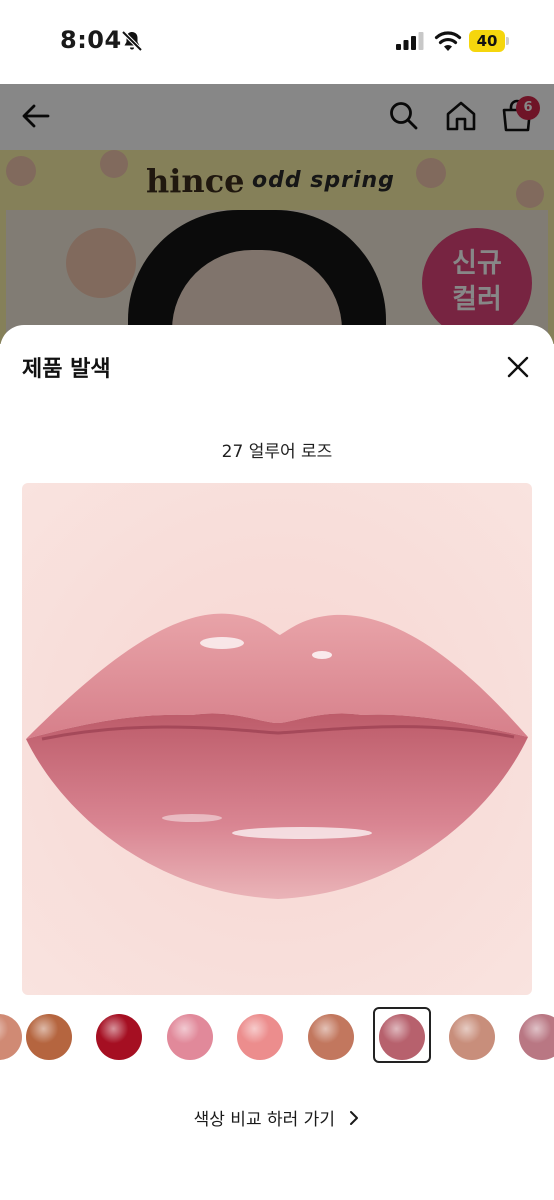 This screenshot has height=1200, width=554. What do you see at coordinates (132, 41) in the screenshot?
I see `bell-muted-icon` at bounding box center [132, 41].